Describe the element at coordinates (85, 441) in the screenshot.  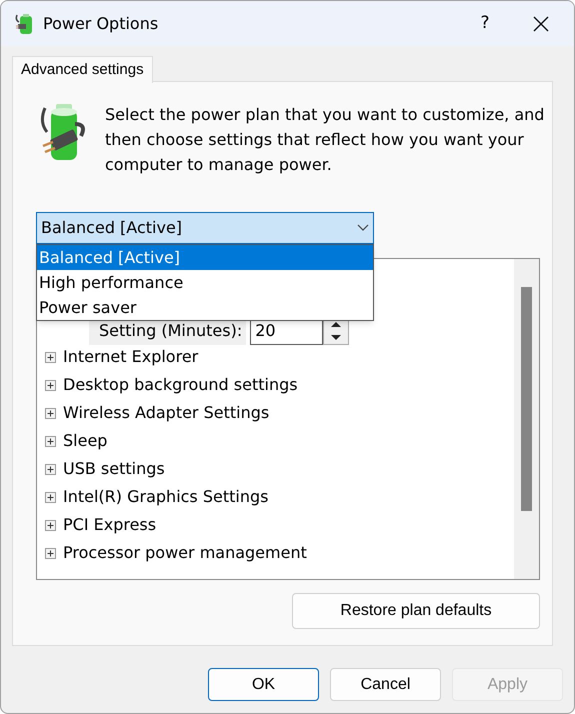
I see `tree-item: Sleep` at that location.